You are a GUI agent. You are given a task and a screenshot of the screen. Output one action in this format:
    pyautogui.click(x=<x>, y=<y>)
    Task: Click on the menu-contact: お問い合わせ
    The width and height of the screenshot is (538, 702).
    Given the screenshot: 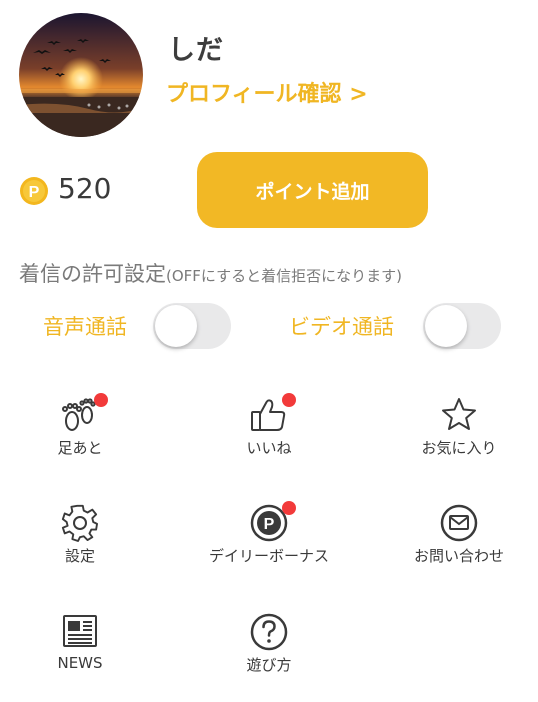 What is the action you would take?
    pyautogui.click(x=456, y=548)
    